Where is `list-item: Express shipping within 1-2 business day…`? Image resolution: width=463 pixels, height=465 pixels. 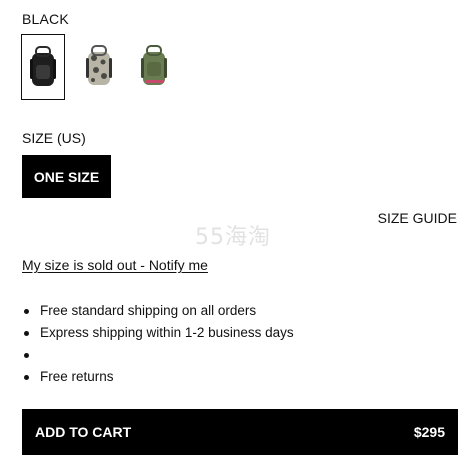 list-item: Express shipping within 1-2 business day… is located at coordinates (158, 333).